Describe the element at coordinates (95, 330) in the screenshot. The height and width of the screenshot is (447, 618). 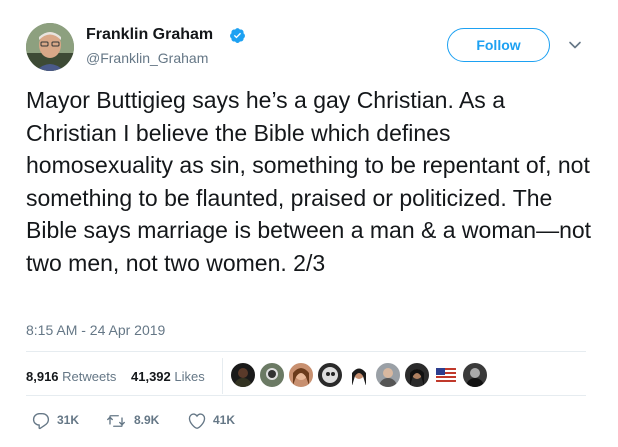
I see `tweet-timestamp: 8:15 AM - 24 Apr 2019` at that location.